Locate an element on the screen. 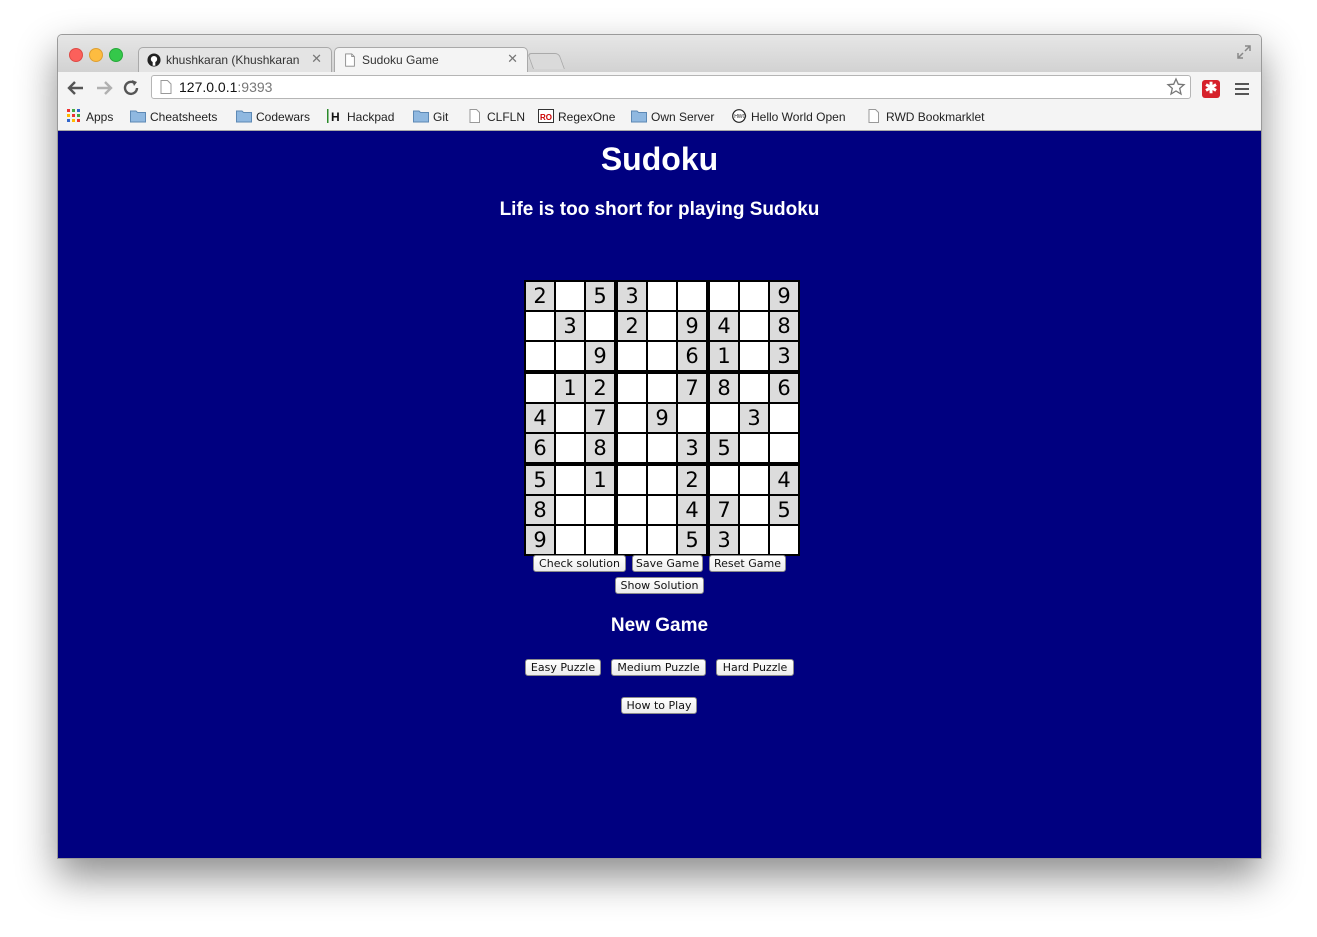 The image size is (1317, 937). check-solution-button: Check solution is located at coordinates (579, 563).